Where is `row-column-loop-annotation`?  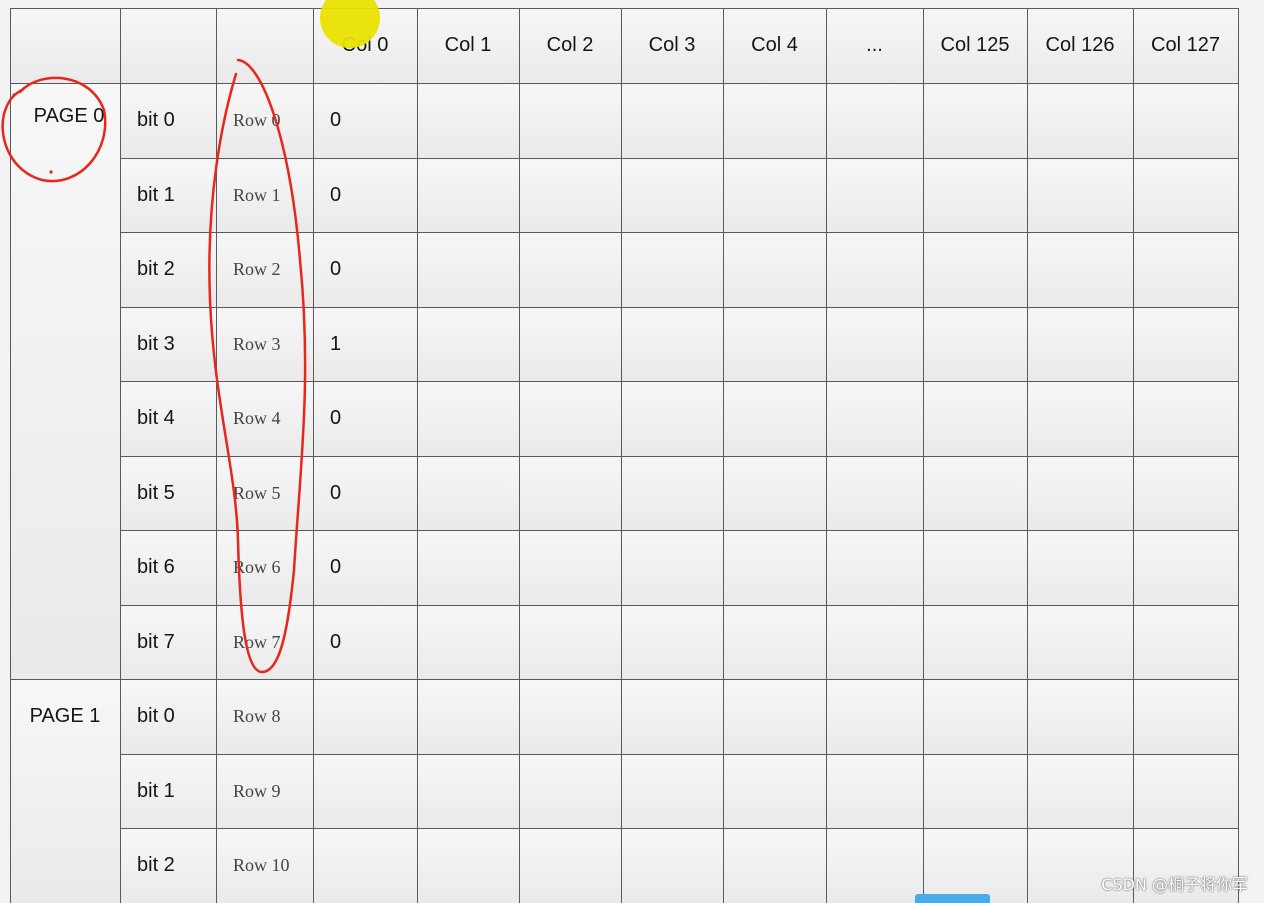 row-column-loop-annotation is located at coordinates (257, 366).